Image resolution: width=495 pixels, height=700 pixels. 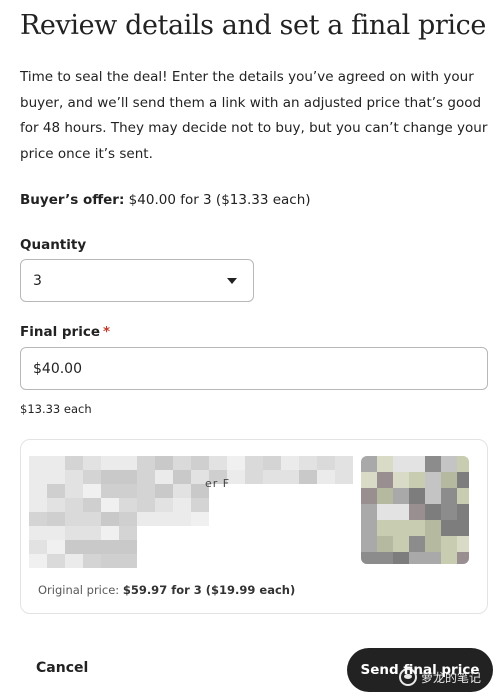 What do you see at coordinates (450, 677) in the screenshot?
I see `watermark-text: 萝龙的笔记` at bounding box center [450, 677].